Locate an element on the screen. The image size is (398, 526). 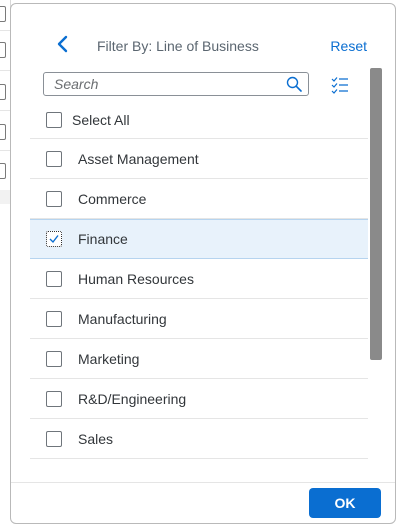
back-button is located at coordinates (63, 44).